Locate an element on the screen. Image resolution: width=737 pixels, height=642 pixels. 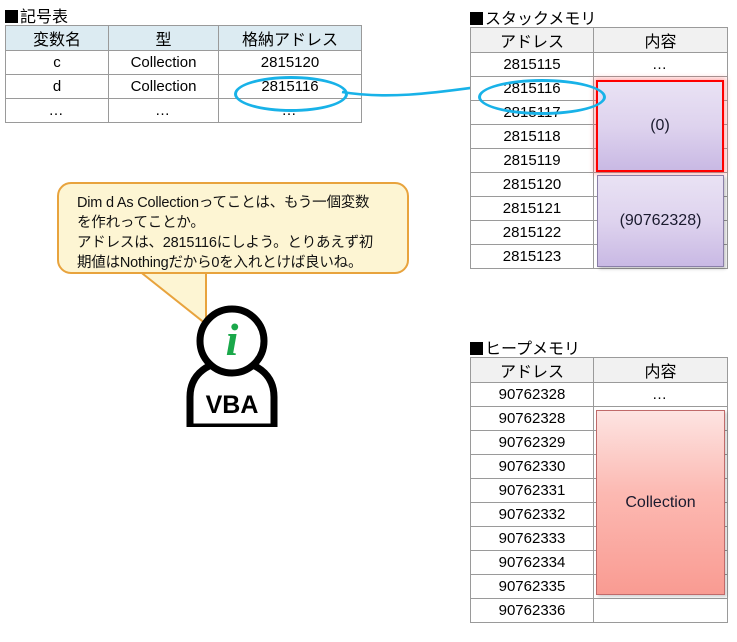
heap-cell-address: 90762333 is located at coordinates (532, 538).